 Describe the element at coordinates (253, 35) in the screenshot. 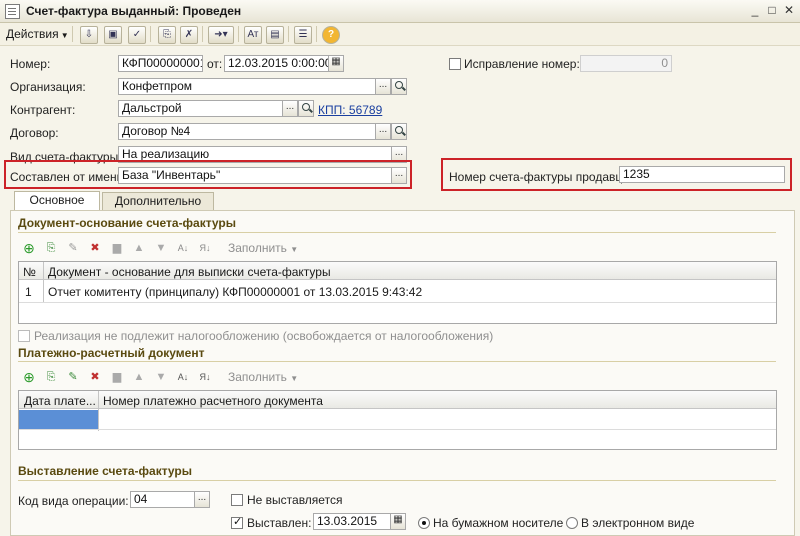

I see `movements-icon: Ат` at that location.